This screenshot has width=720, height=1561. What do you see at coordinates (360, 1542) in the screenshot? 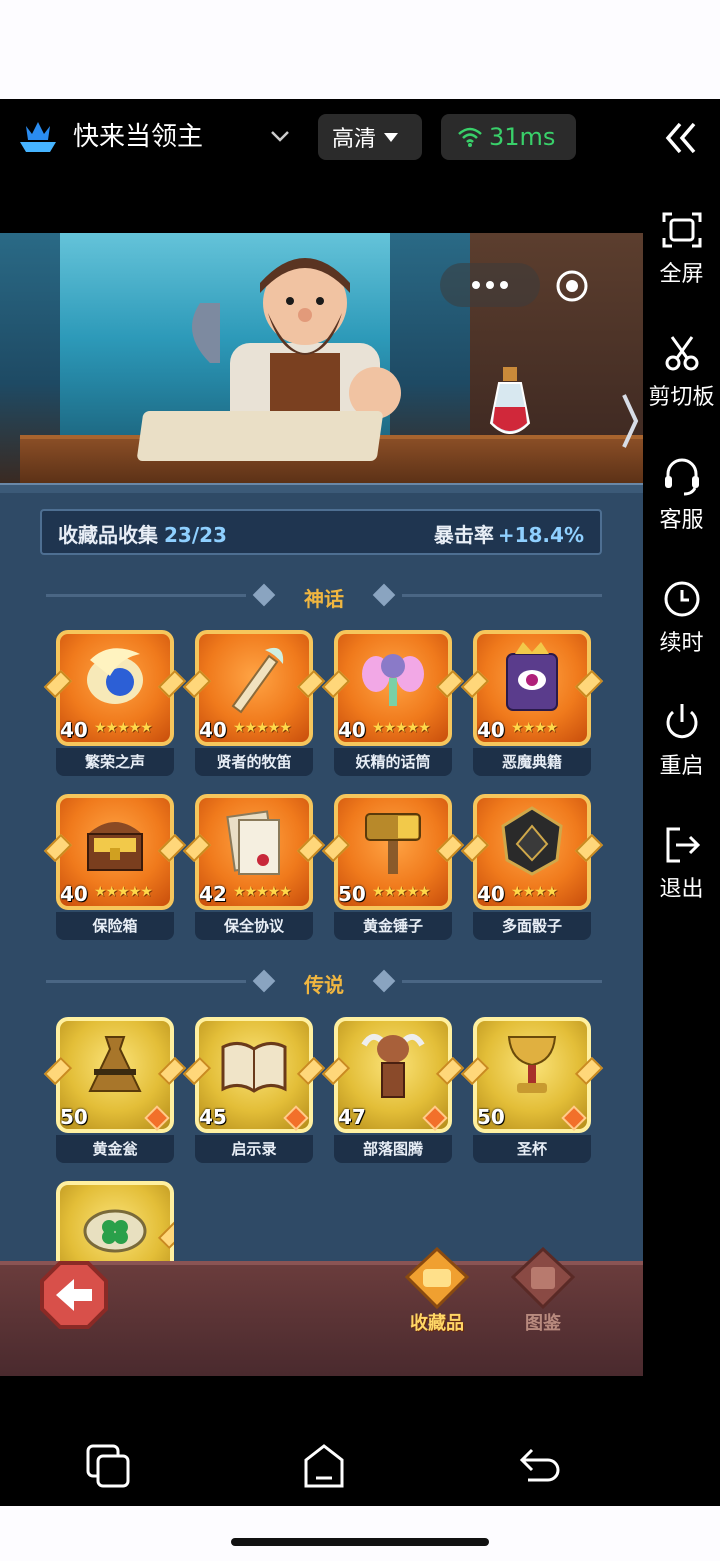
I see `home-indicator` at bounding box center [360, 1542].